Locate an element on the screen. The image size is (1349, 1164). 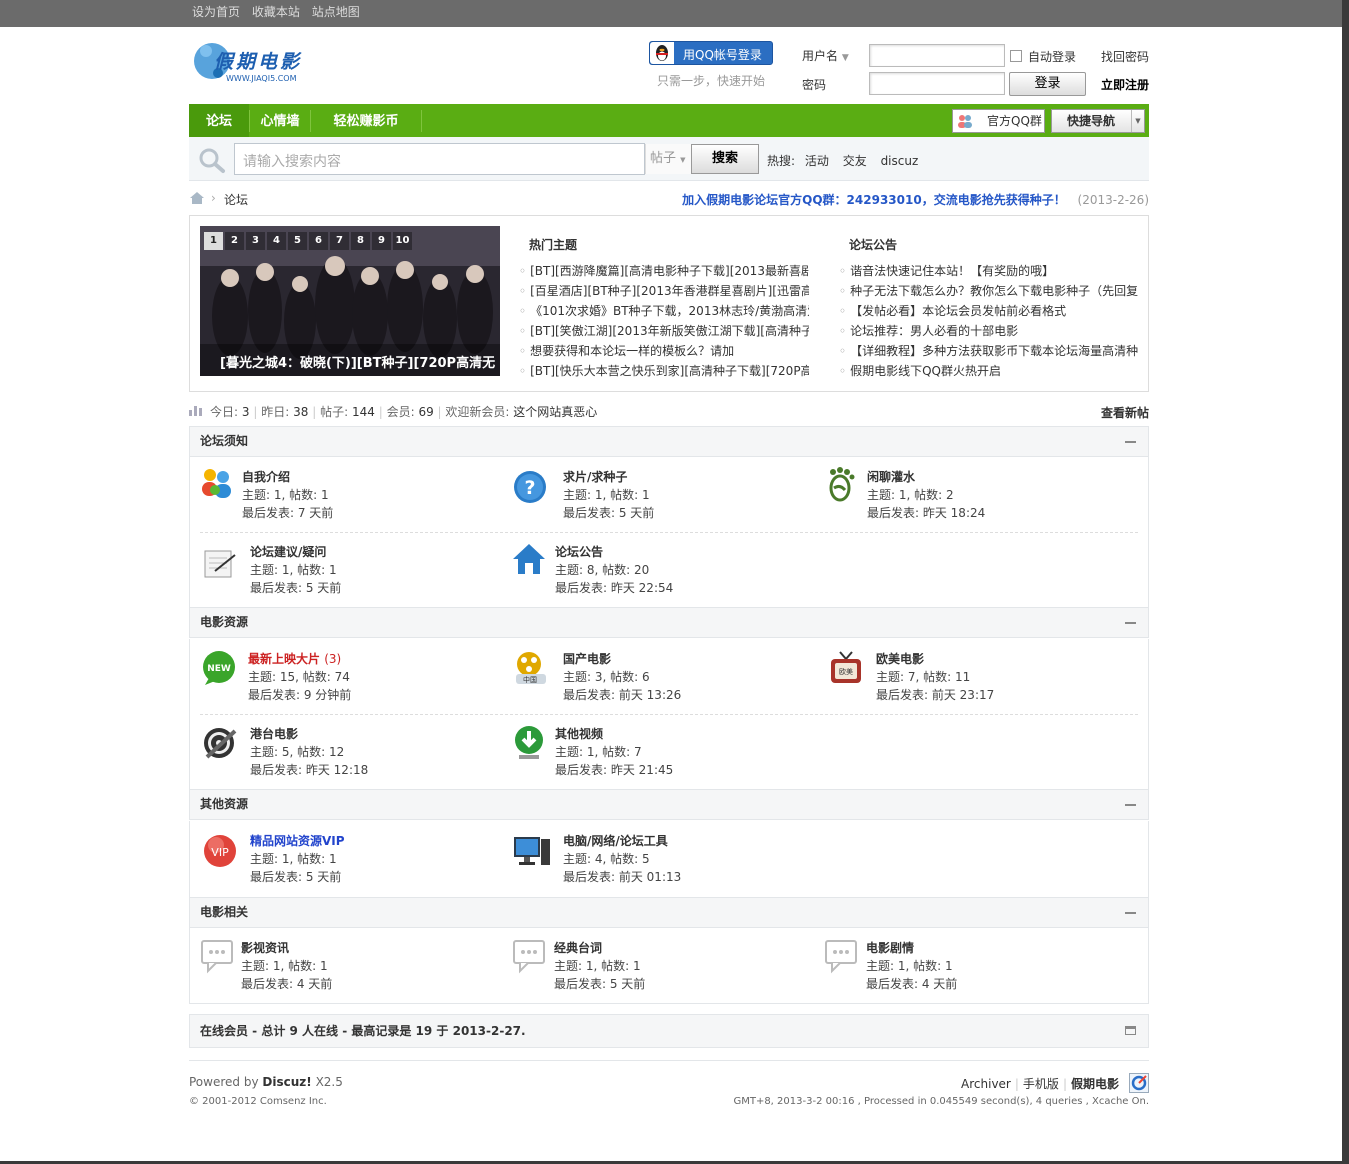
hot-topic-link: [百星酒店][BT种子][2013年香港群星喜剧片][迅雷高 is located at coordinates (664, 291).